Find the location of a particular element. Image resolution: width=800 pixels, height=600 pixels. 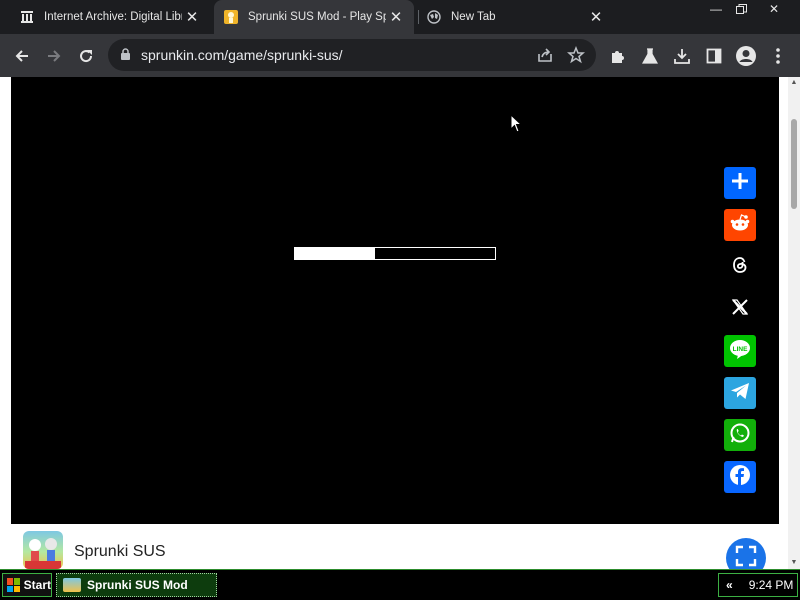

tab-new-tab: New Tab ✕ is located at coordinates (516, 17).